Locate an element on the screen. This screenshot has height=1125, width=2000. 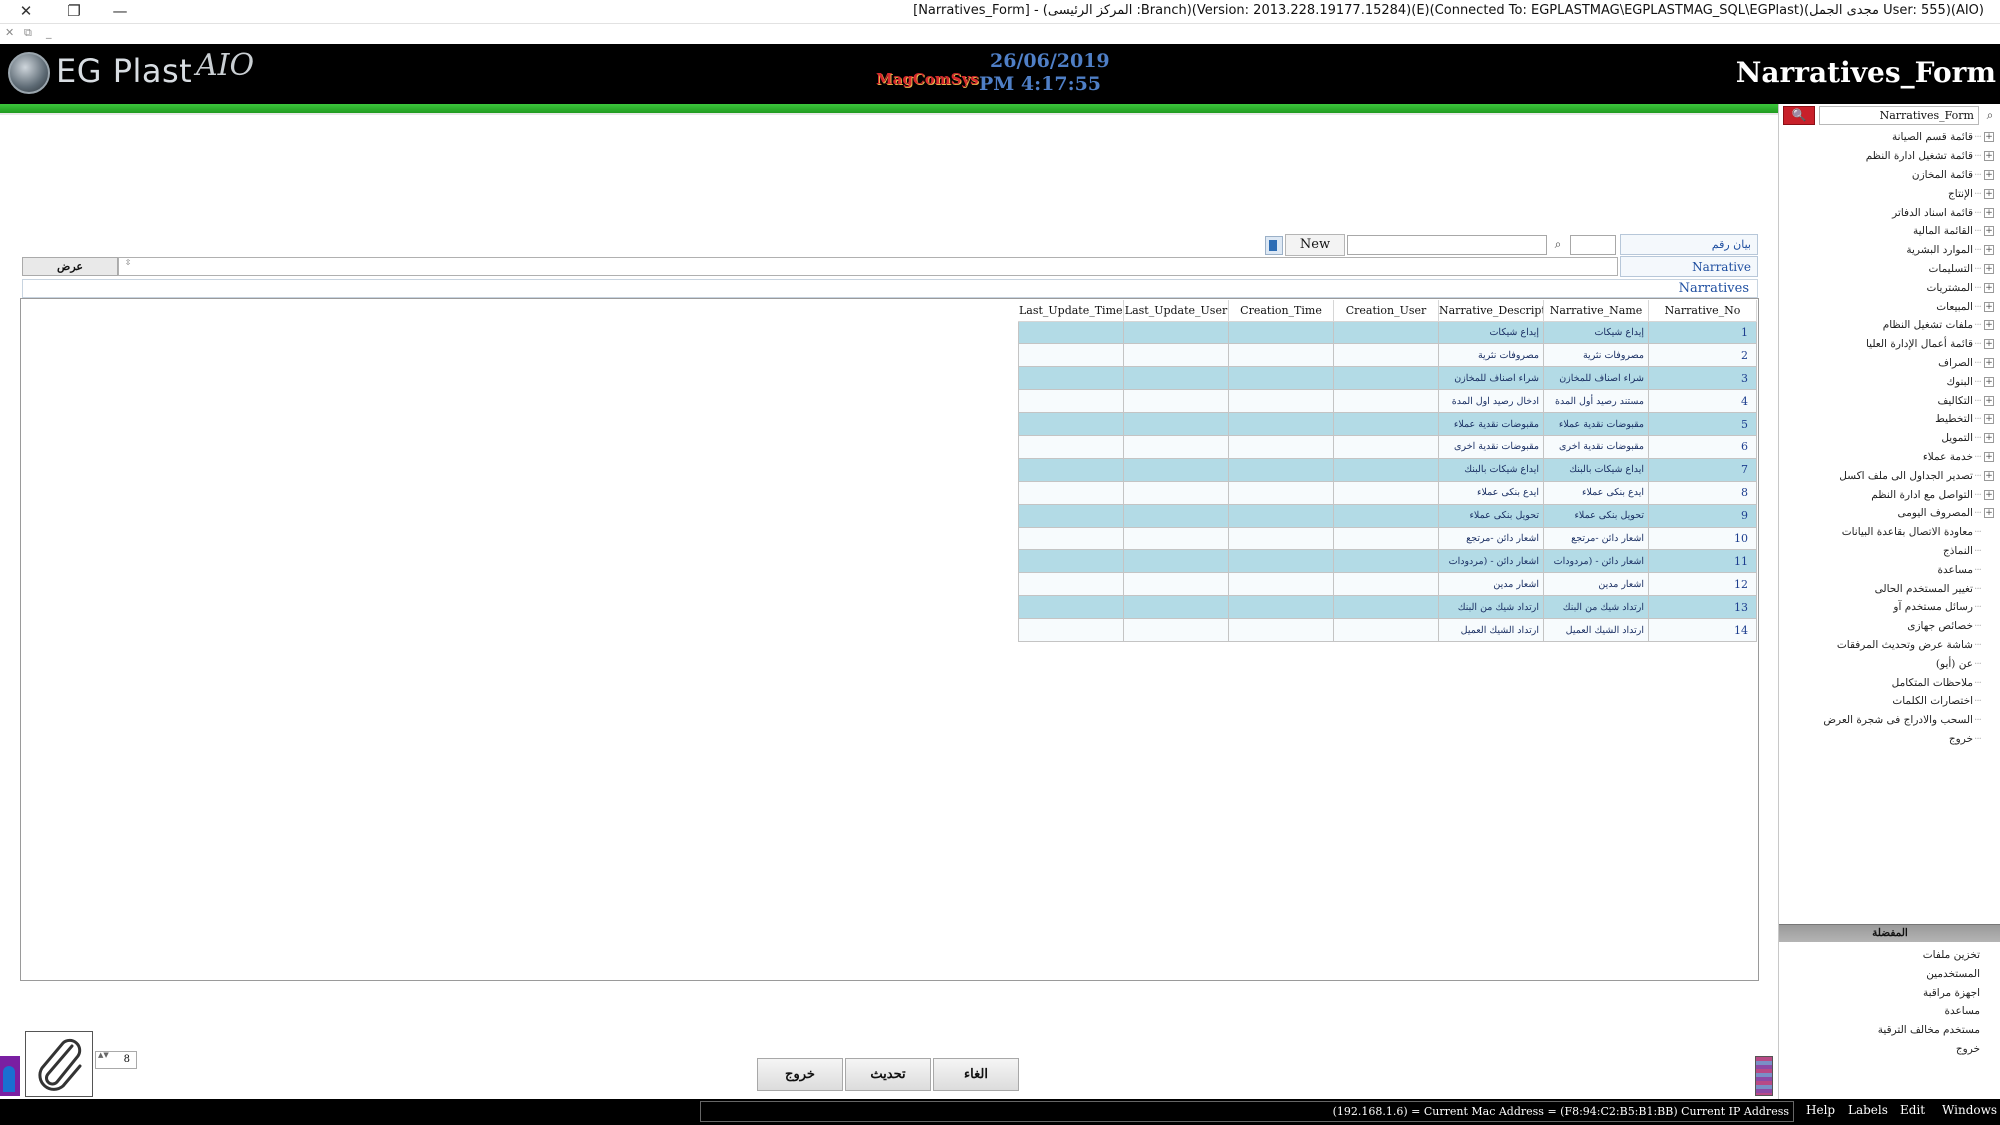
tree-item: المبيعات ··· + is located at coordinates (1889, 306).